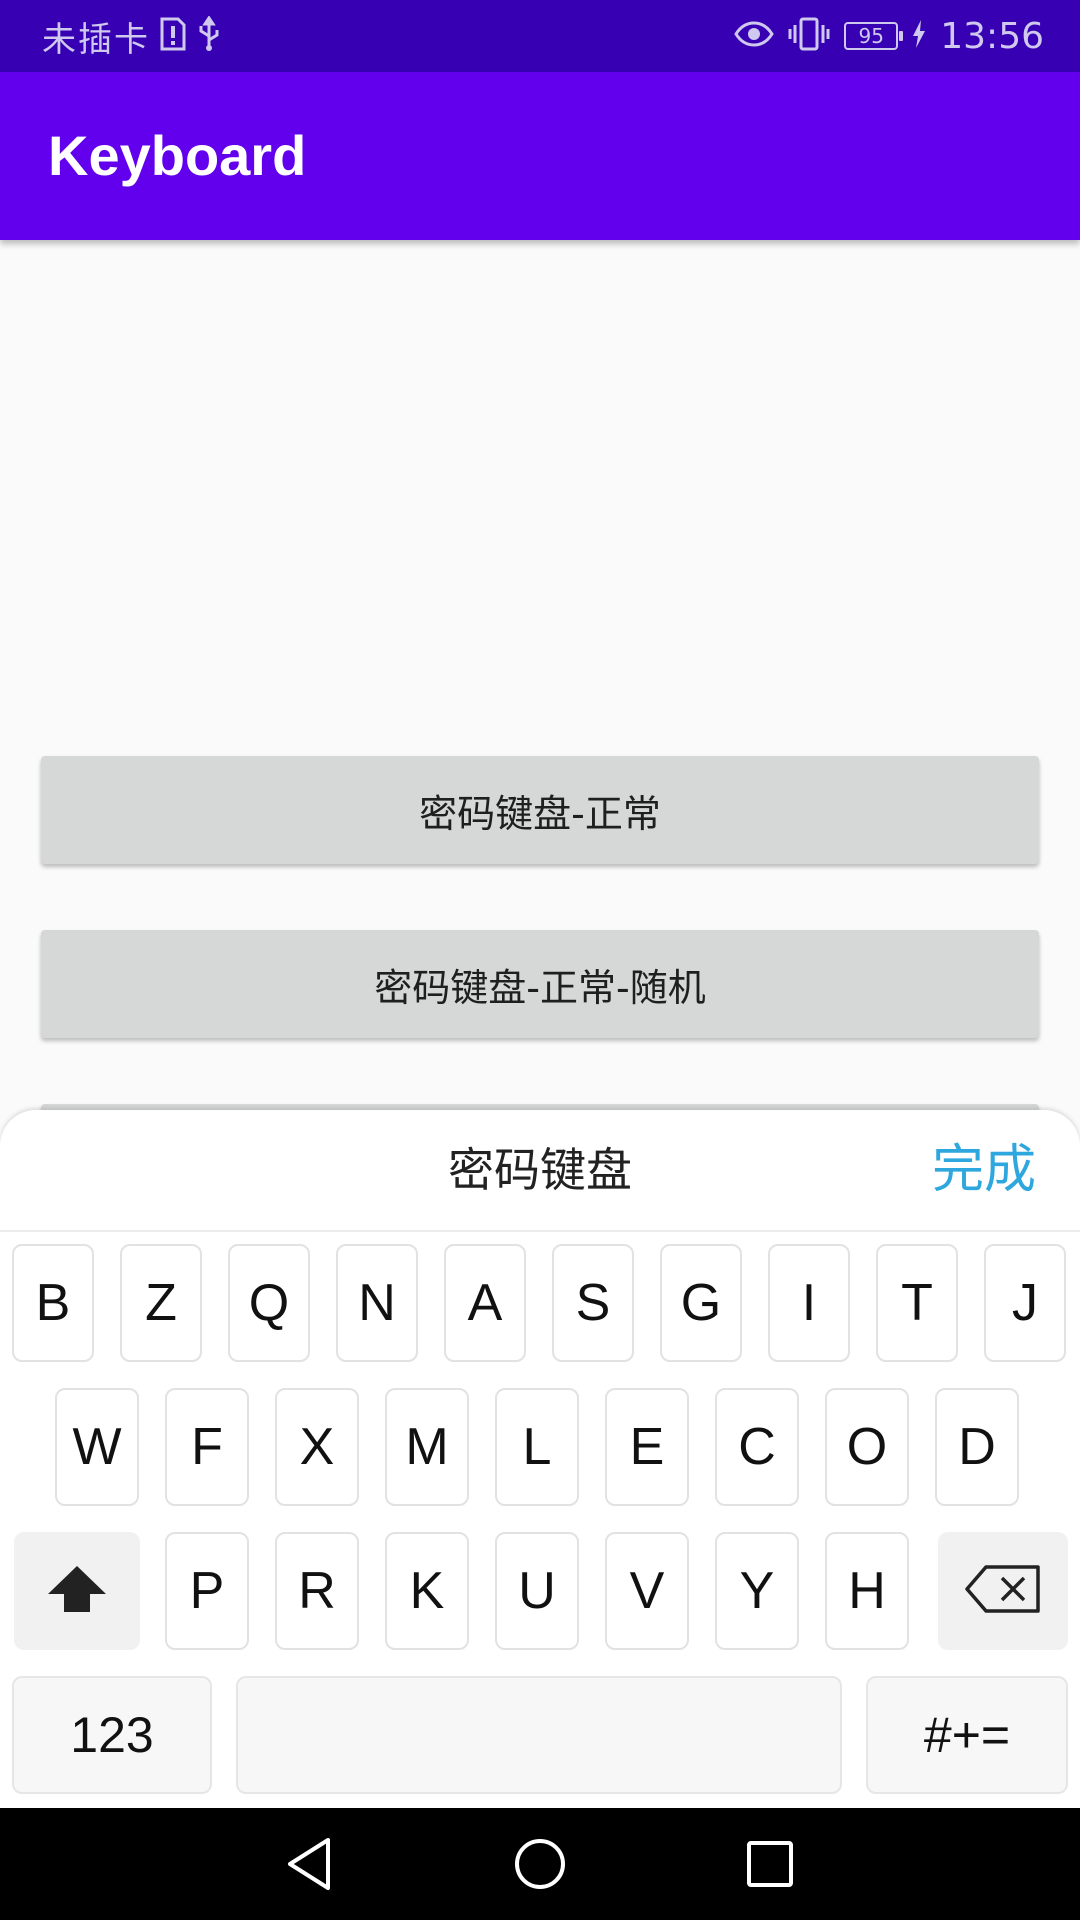  What do you see at coordinates (207, 1591) in the screenshot?
I see `key: P` at bounding box center [207, 1591].